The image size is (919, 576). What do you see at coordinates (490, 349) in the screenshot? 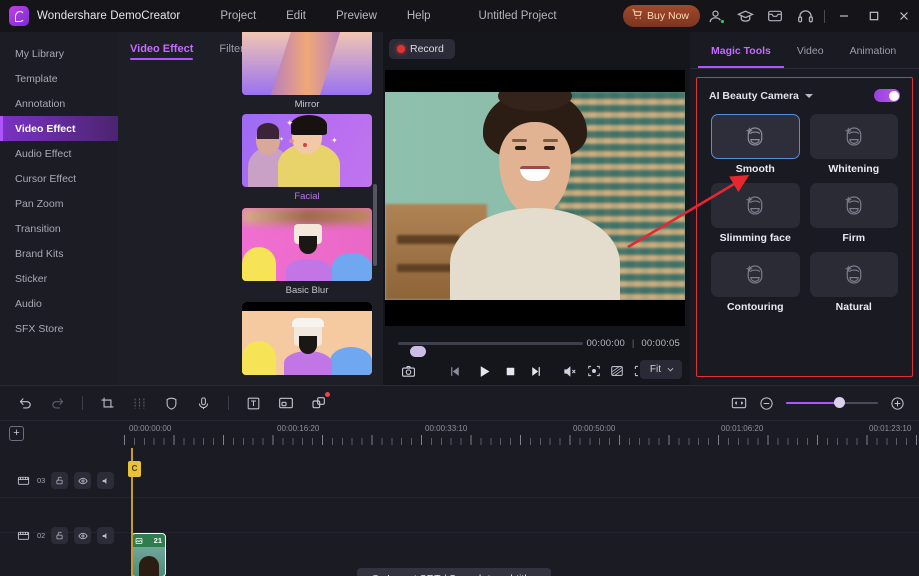
I see `seek-bar` at bounding box center [490, 349].